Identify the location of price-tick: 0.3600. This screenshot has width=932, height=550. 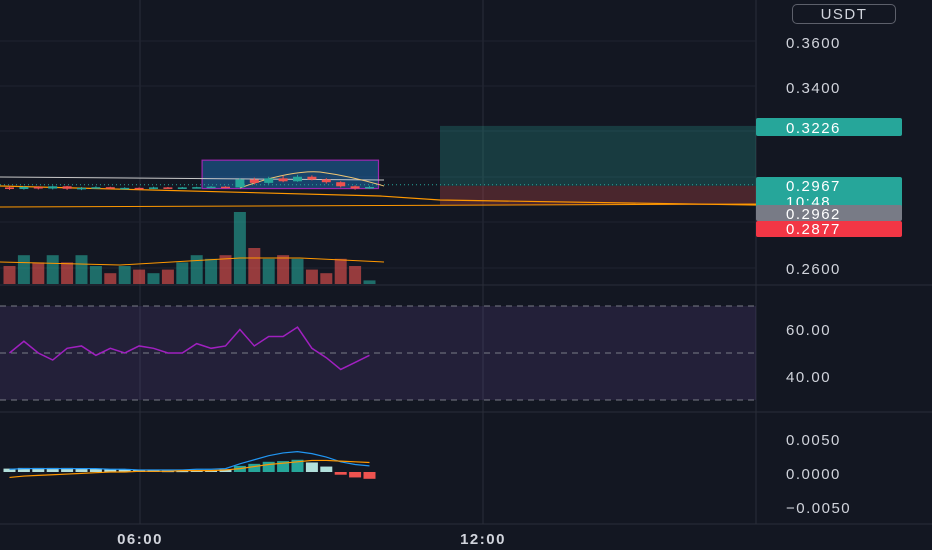
(813, 43).